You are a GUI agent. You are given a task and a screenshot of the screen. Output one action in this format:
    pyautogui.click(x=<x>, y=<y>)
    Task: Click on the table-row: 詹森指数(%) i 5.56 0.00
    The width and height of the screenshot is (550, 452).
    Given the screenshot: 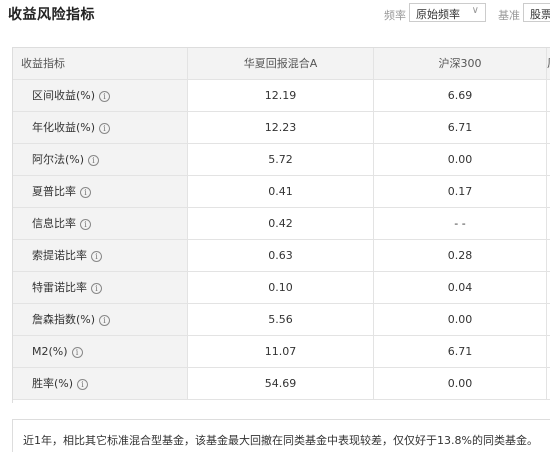 What is the action you would take?
    pyautogui.click(x=281, y=320)
    